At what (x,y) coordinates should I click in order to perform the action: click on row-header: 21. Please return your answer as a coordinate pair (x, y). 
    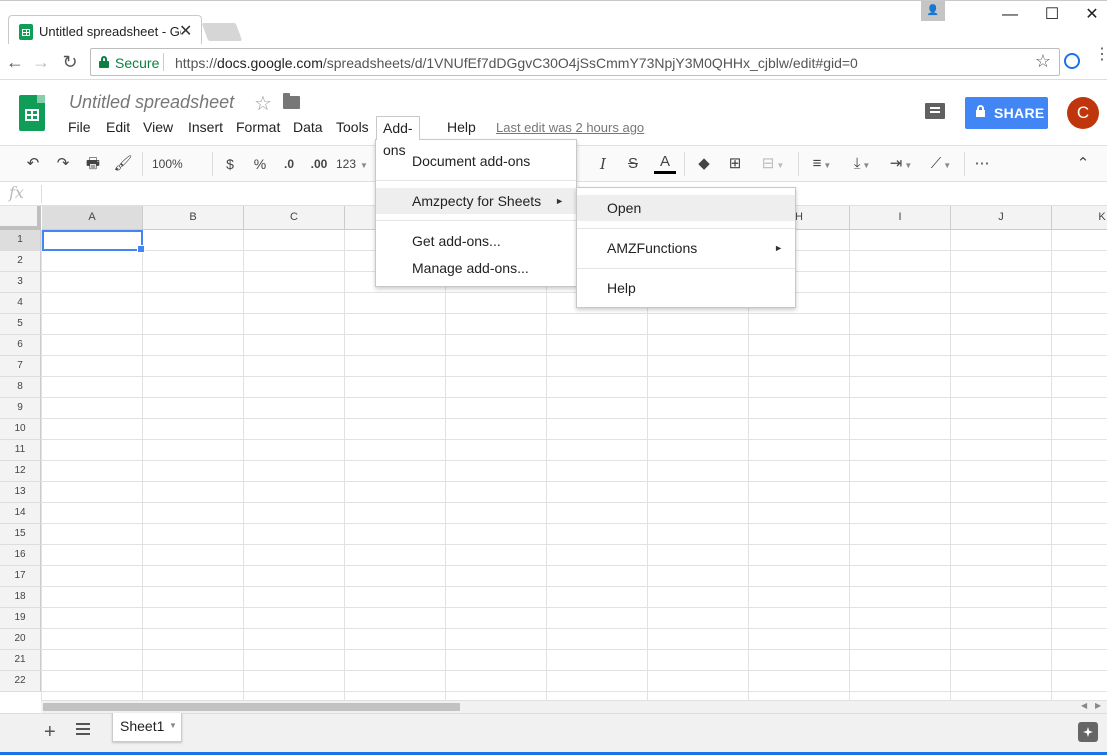
    Looking at the image, I should click on (20, 660).